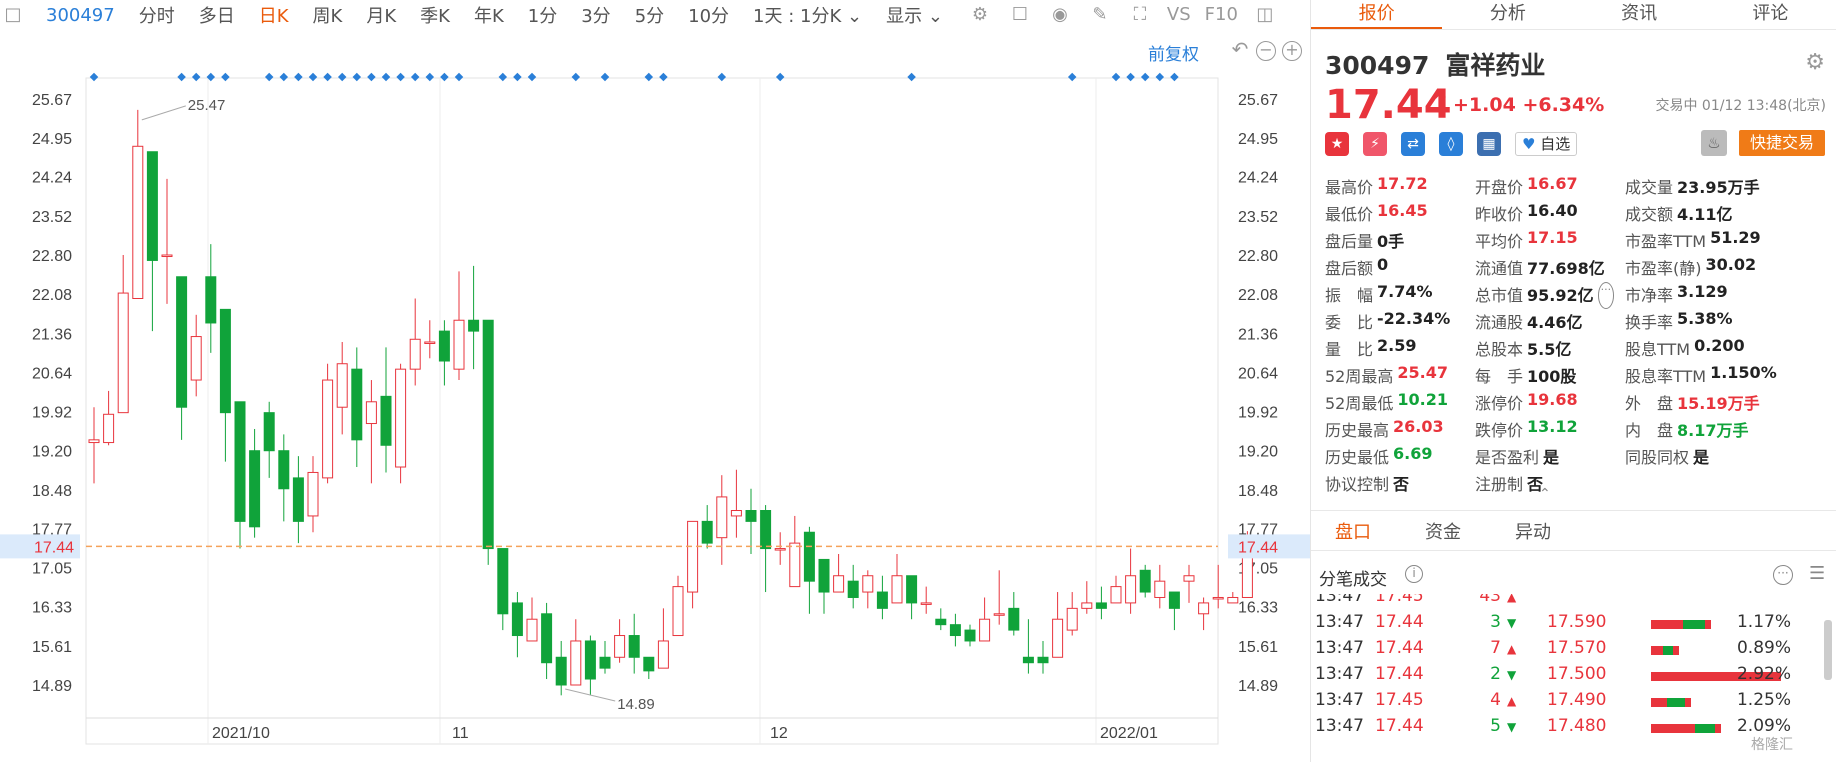 The height and width of the screenshot is (762, 1836). What do you see at coordinates (52, 686) in the screenshot?
I see `y-tick-left: 14.89` at bounding box center [52, 686].